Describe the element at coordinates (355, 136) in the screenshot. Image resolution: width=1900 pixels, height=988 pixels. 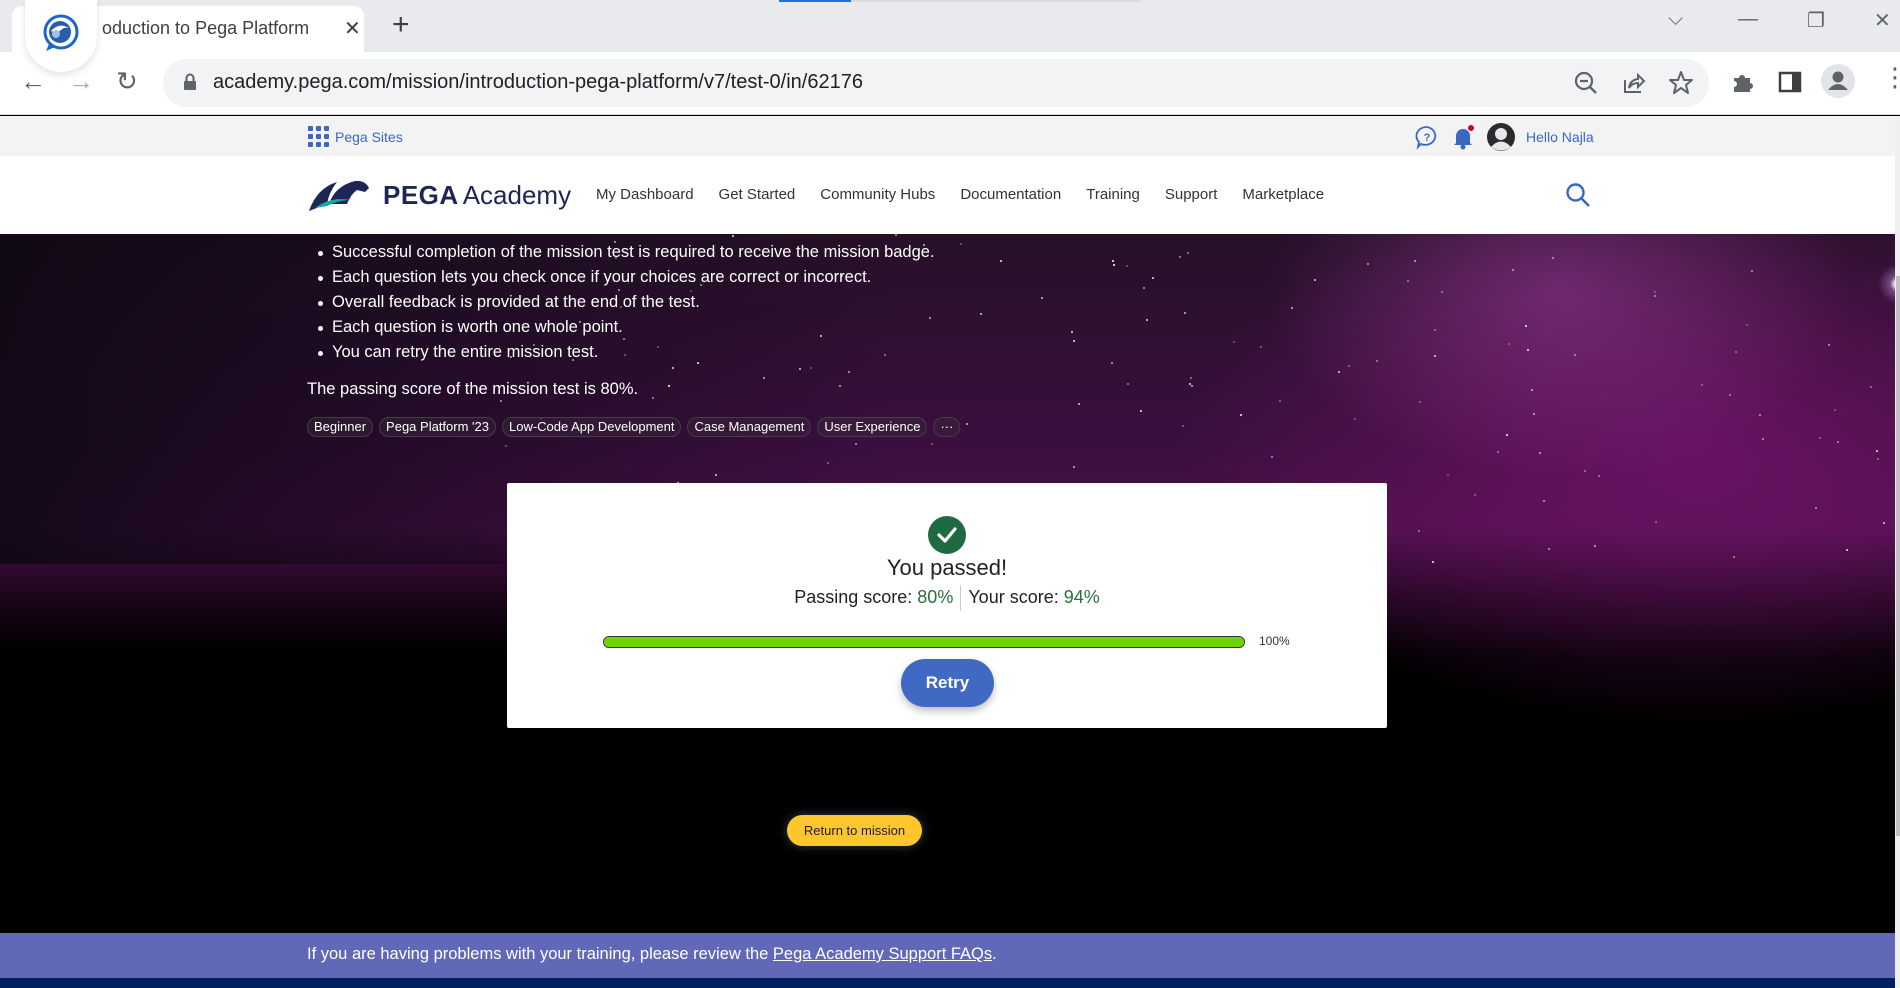
I see `pega-sites-link: Pega Sites` at that location.